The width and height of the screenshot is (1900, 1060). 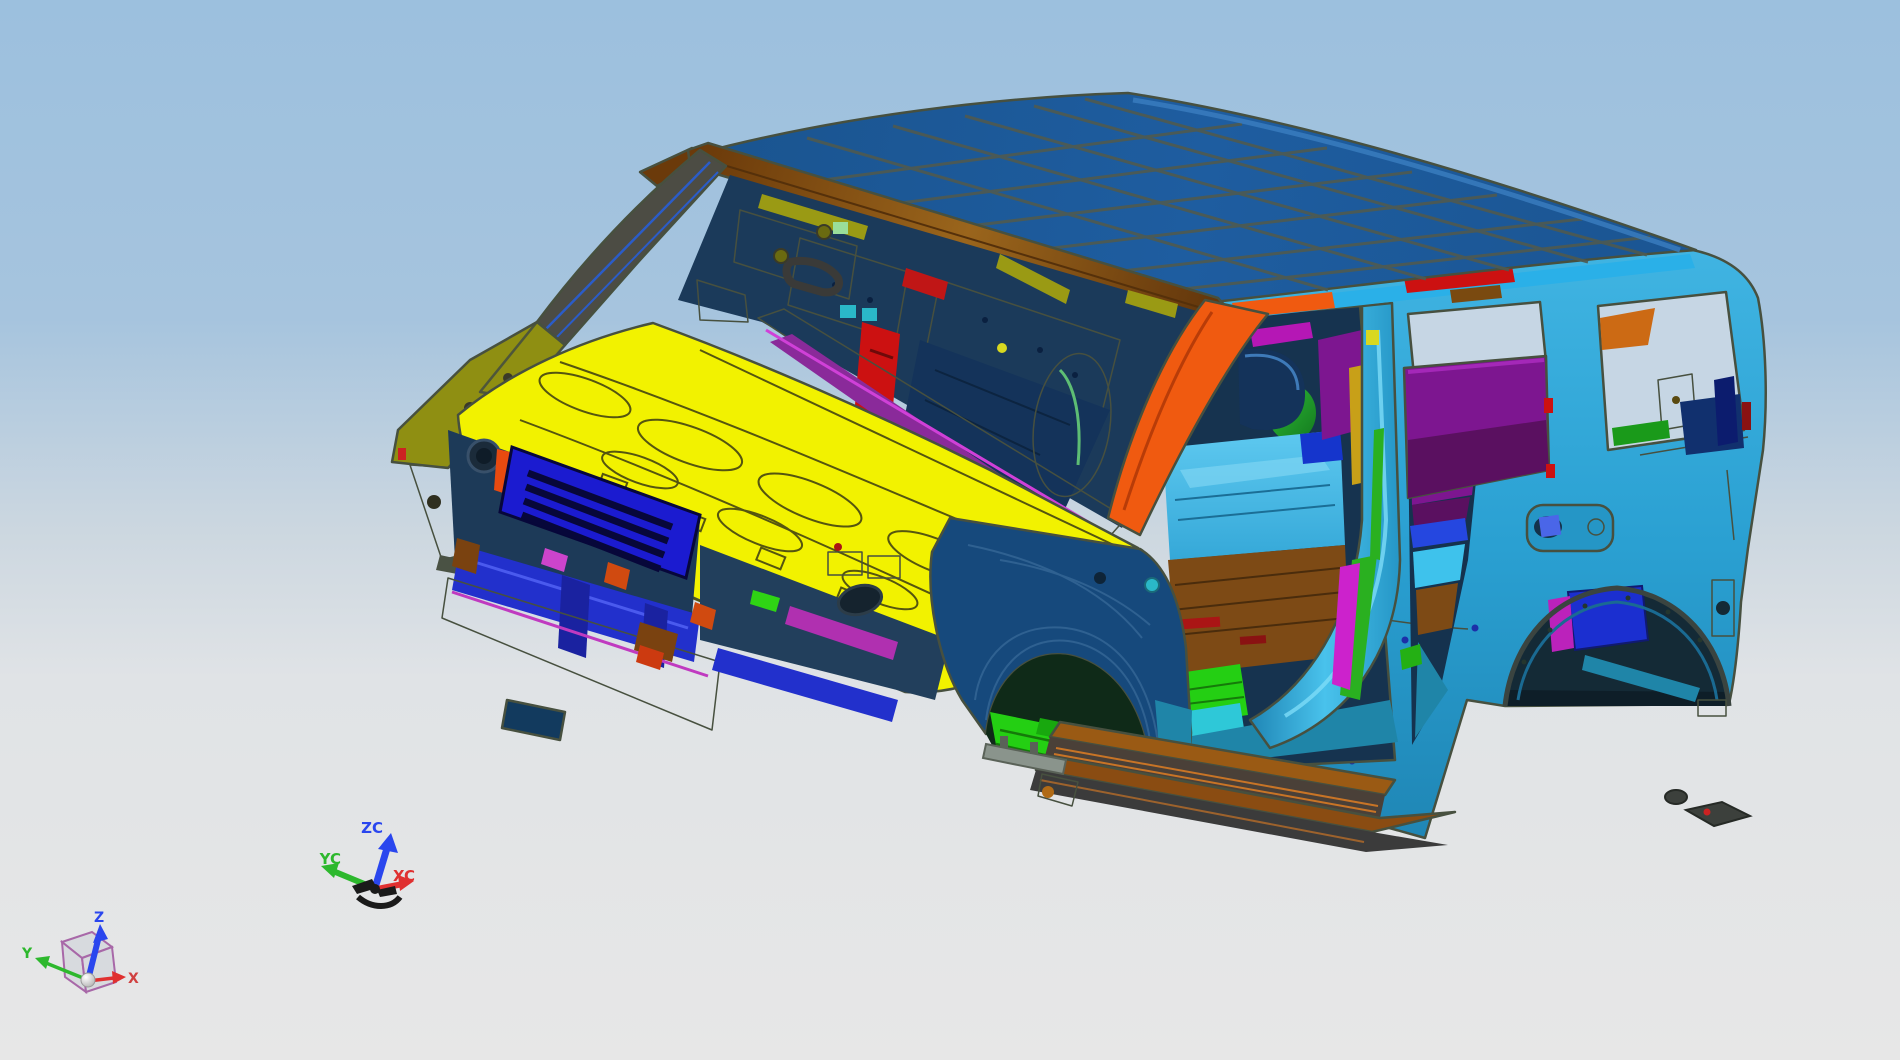 What do you see at coordinates (367, 864) in the screenshot?
I see `wcs-triad: ZC YC XC` at bounding box center [367, 864].